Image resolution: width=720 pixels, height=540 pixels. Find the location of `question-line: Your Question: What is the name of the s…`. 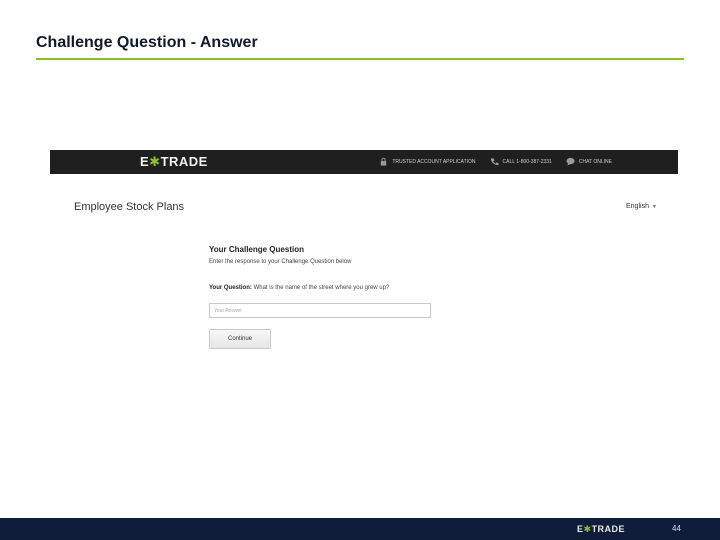

question-line: Your Question: What is the name of the s… is located at coordinates (324, 288).